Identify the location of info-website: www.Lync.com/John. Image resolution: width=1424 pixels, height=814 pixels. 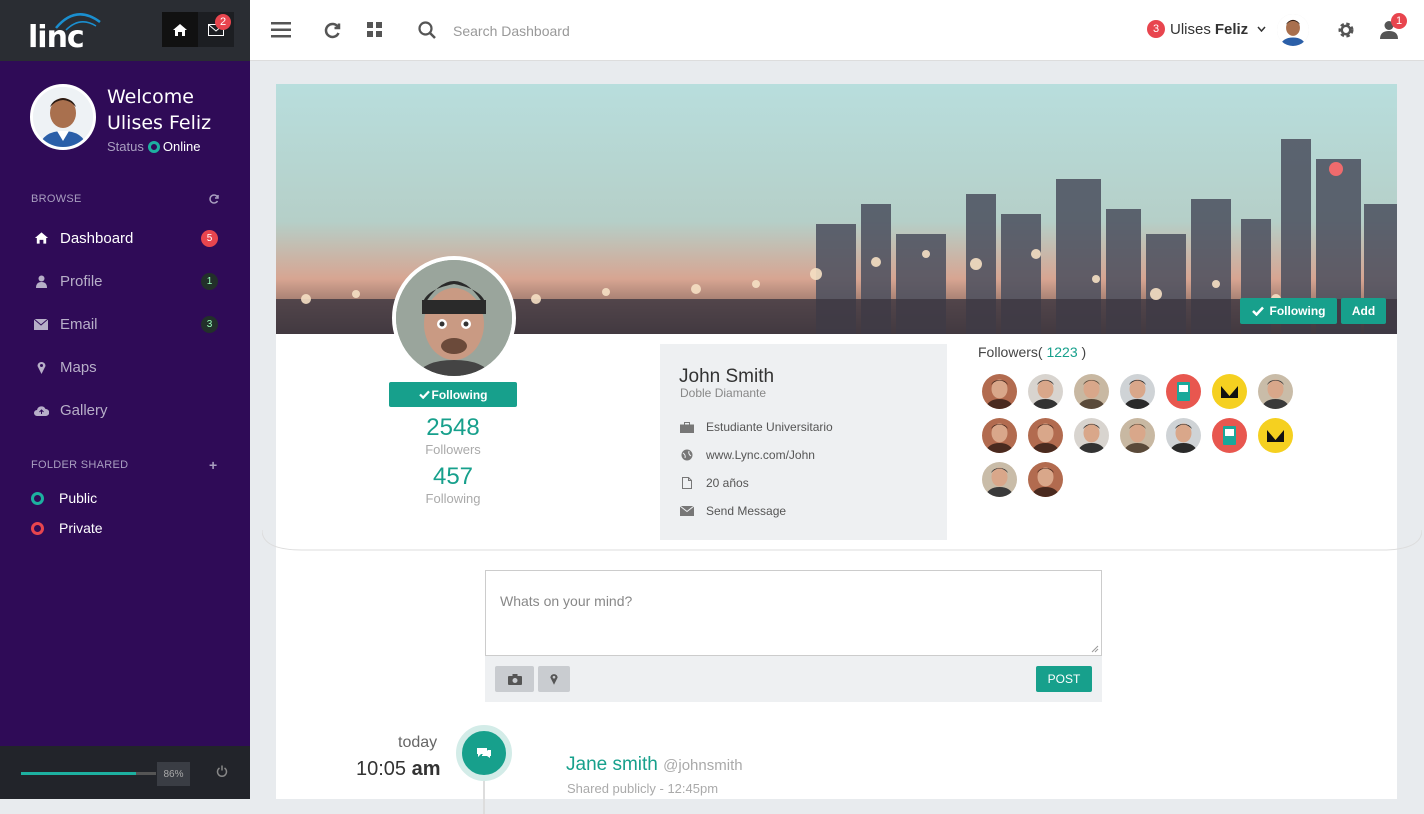
(747, 455).